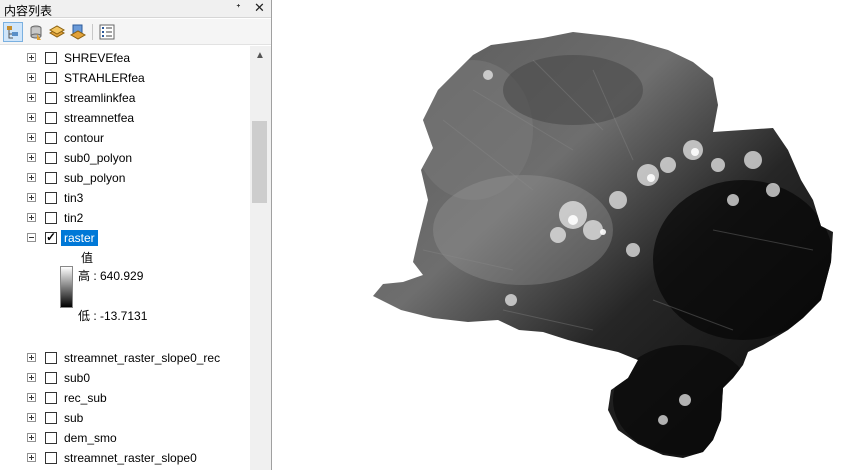  What do you see at coordinates (260, 258) in the screenshot?
I see `toc-vertical-scrollbar: ▲` at bounding box center [260, 258].